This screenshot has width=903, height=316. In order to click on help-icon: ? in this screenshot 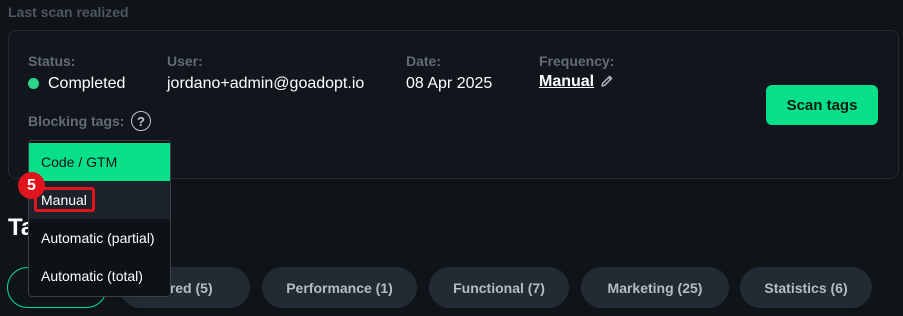, I will do `click(141, 121)`.